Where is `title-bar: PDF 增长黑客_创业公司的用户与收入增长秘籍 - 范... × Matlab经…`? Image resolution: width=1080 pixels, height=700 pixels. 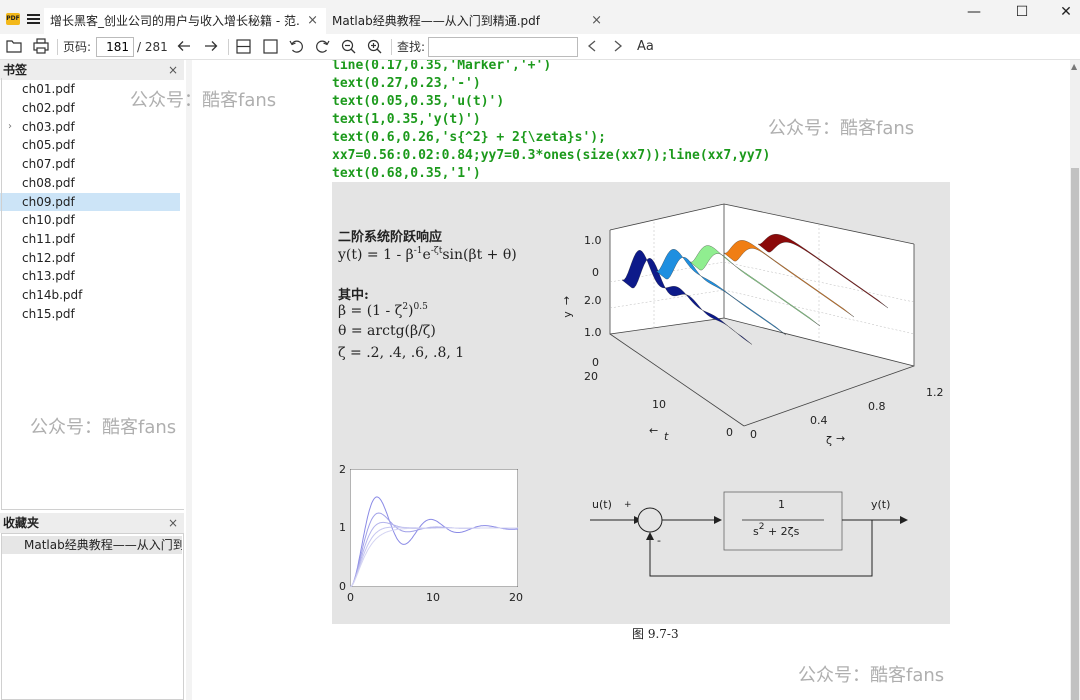 title-bar: PDF 增长黑客_创业公司的用户与收入增长秘籍 - 范... × Matlab经… is located at coordinates (540, 17).